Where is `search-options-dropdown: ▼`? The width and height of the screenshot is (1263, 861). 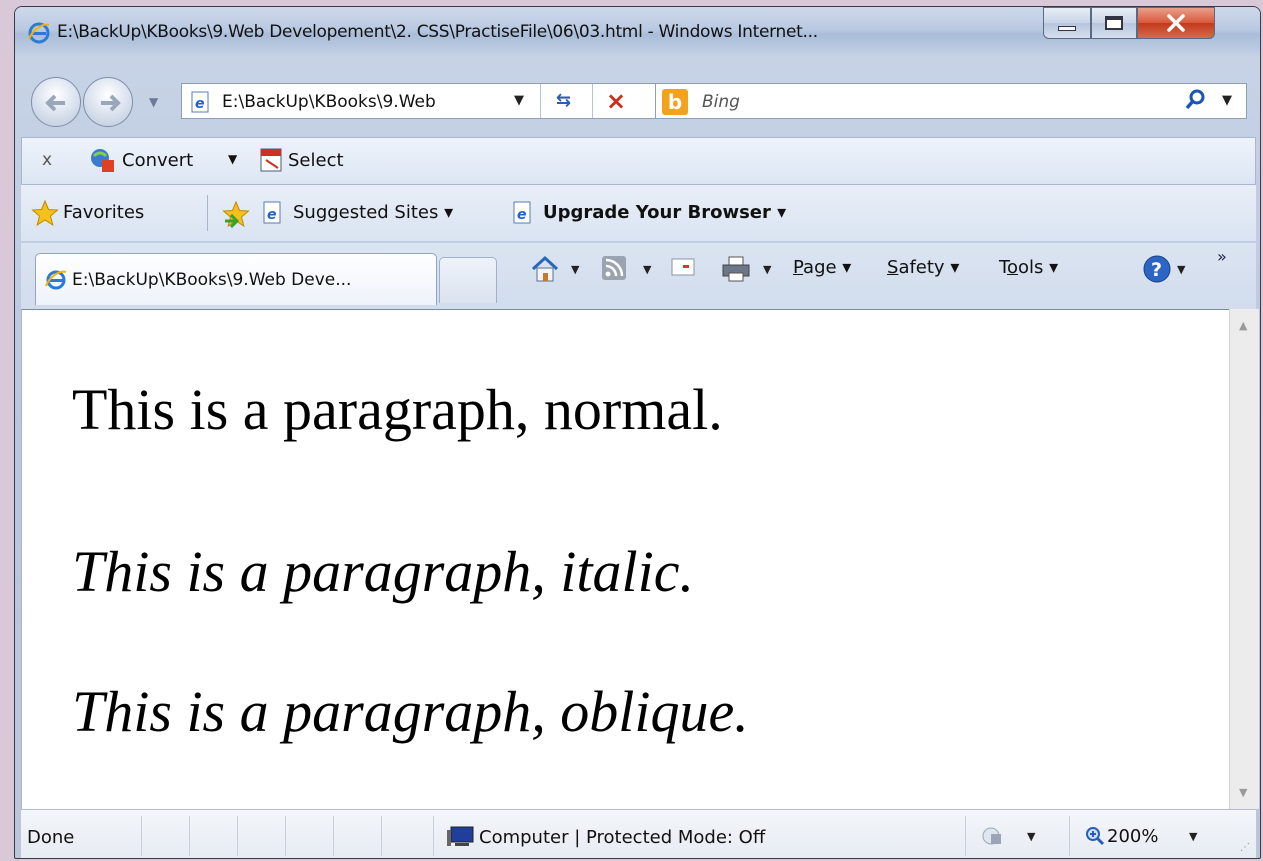 search-options-dropdown: ▼ is located at coordinates (1227, 100).